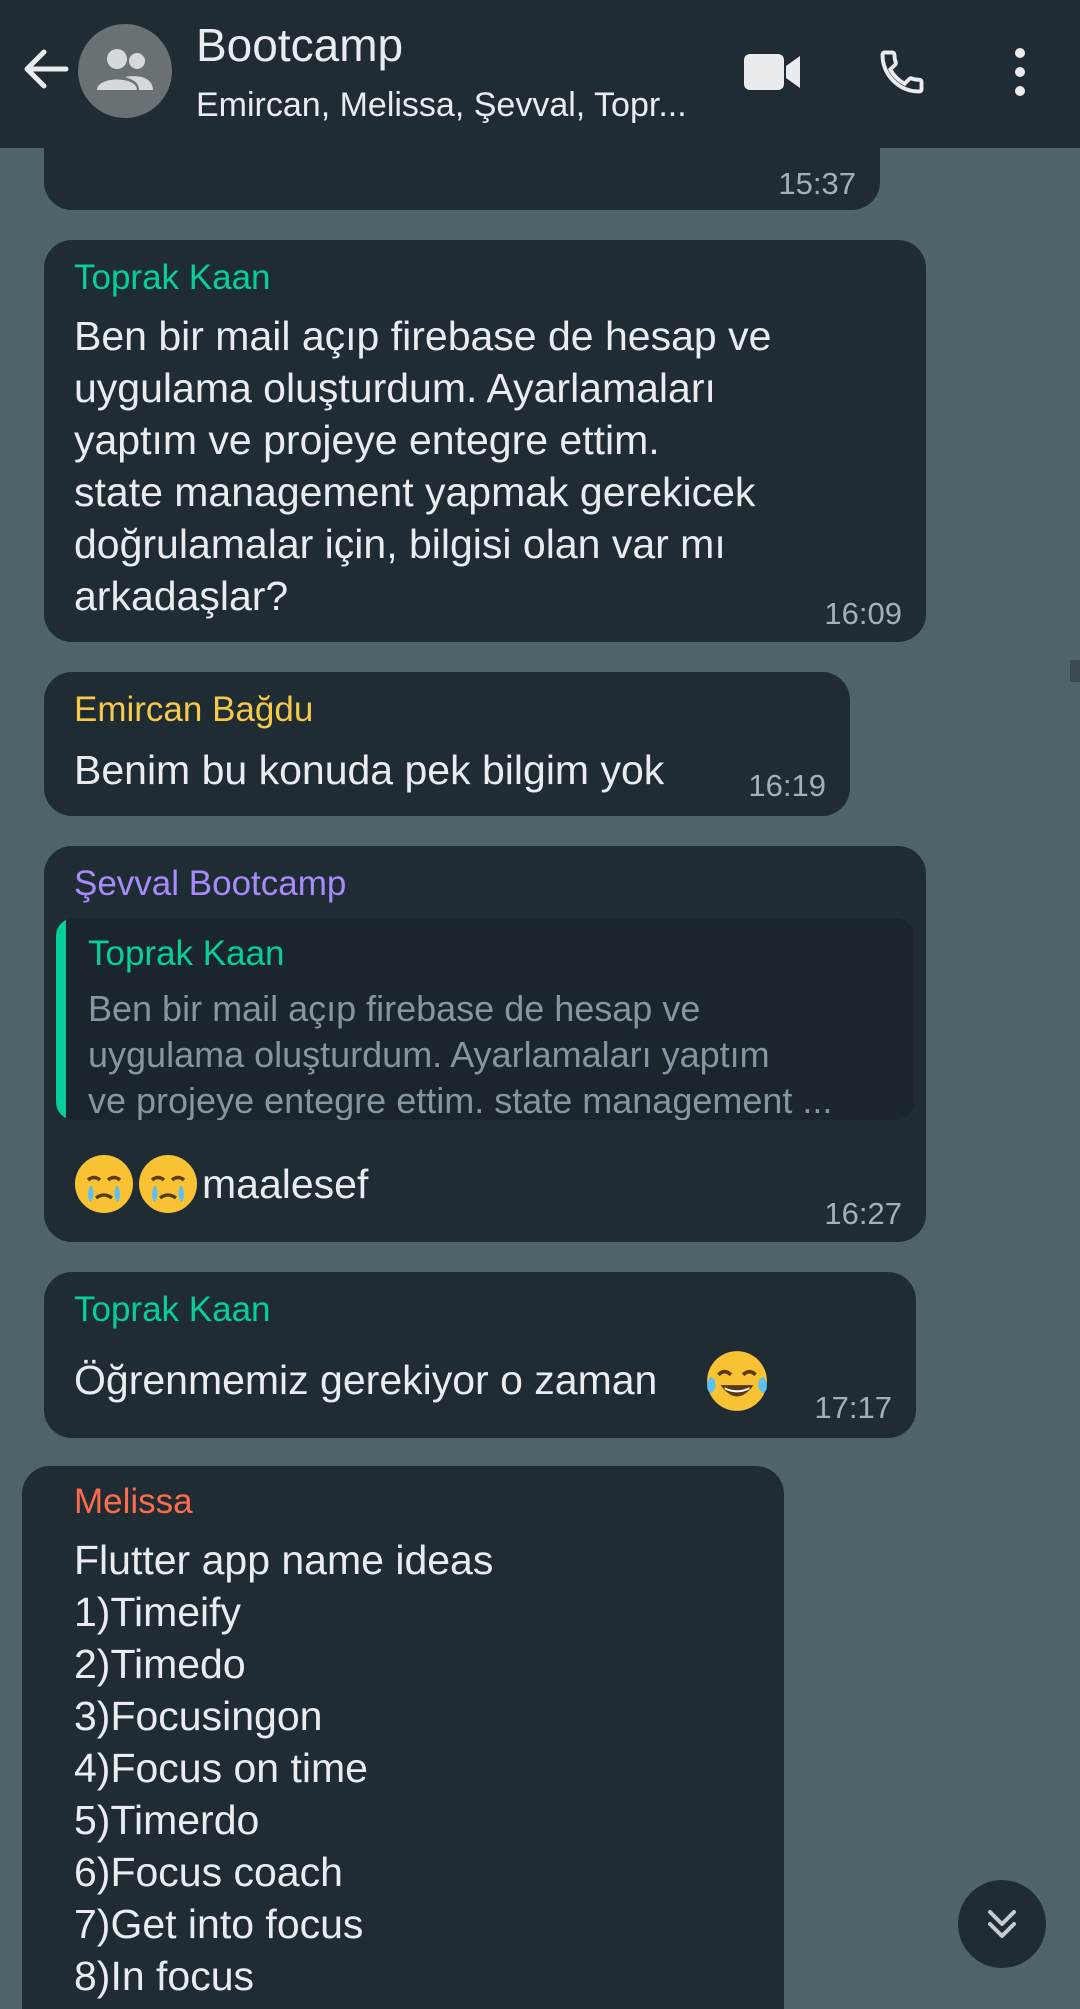 This screenshot has height=2009, width=1080. Describe the element at coordinates (210, 883) in the screenshot. I see `message-sender: Şevval Bootcamp` at that location.